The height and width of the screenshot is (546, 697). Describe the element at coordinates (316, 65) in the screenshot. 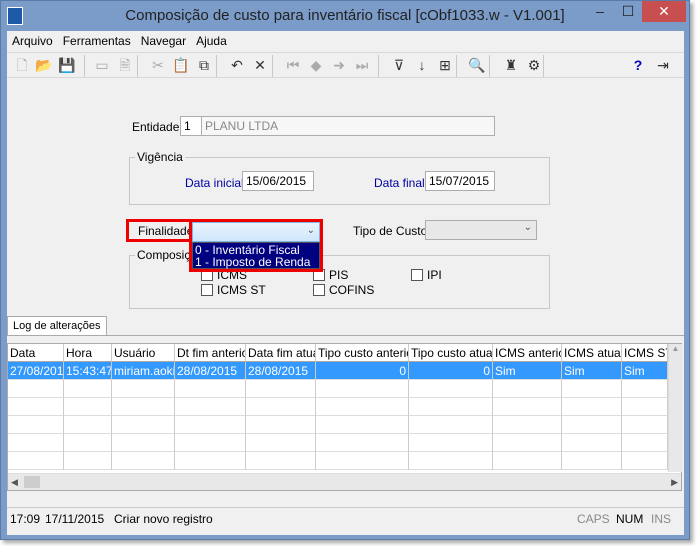

I see `prev-icon: ◆` at that location.